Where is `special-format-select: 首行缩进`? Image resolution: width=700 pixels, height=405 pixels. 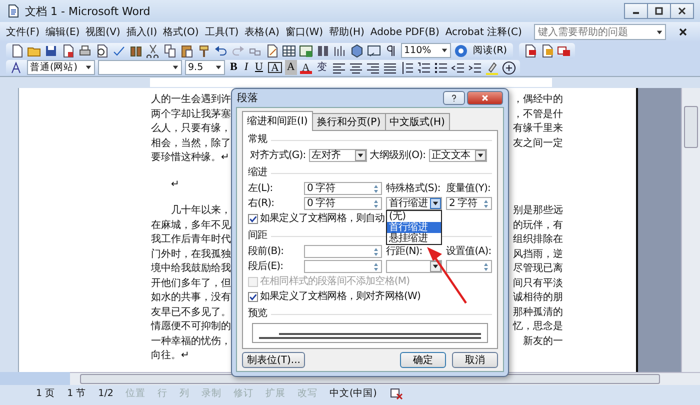
special-format-select: 首行缩进 is located at coordinates (414, 203).